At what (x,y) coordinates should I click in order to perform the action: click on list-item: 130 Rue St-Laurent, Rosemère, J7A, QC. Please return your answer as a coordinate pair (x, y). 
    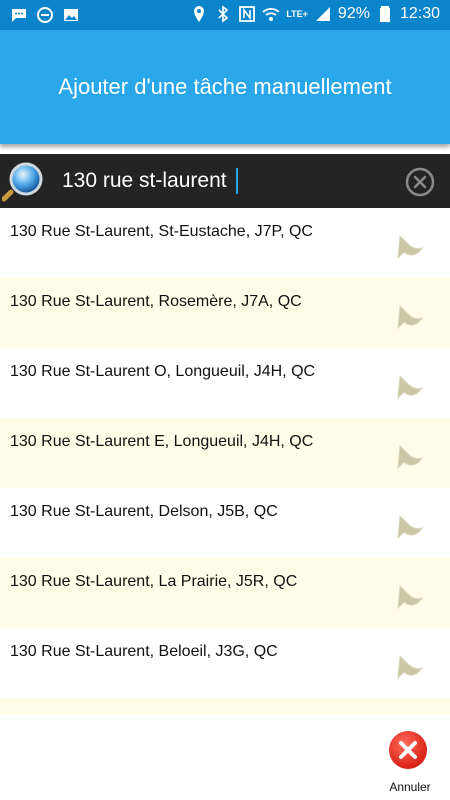
    Looking at the image, I should click on (225, 313).